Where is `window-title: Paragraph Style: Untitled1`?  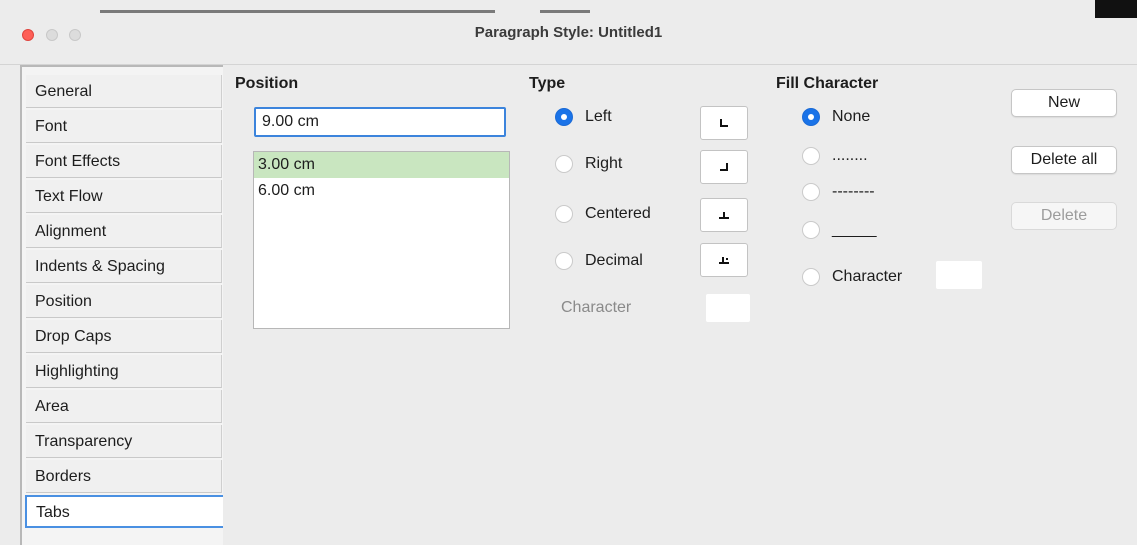 window-title: Paragraph Style: Untitled1 is located at coordinates (568, 32).